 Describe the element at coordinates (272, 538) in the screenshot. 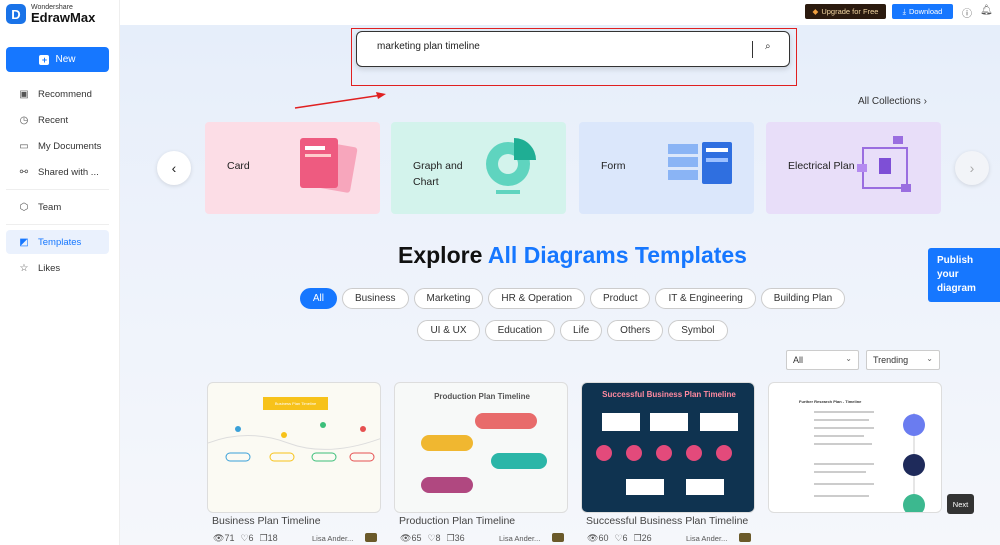

I see `copies: 18` at that location.